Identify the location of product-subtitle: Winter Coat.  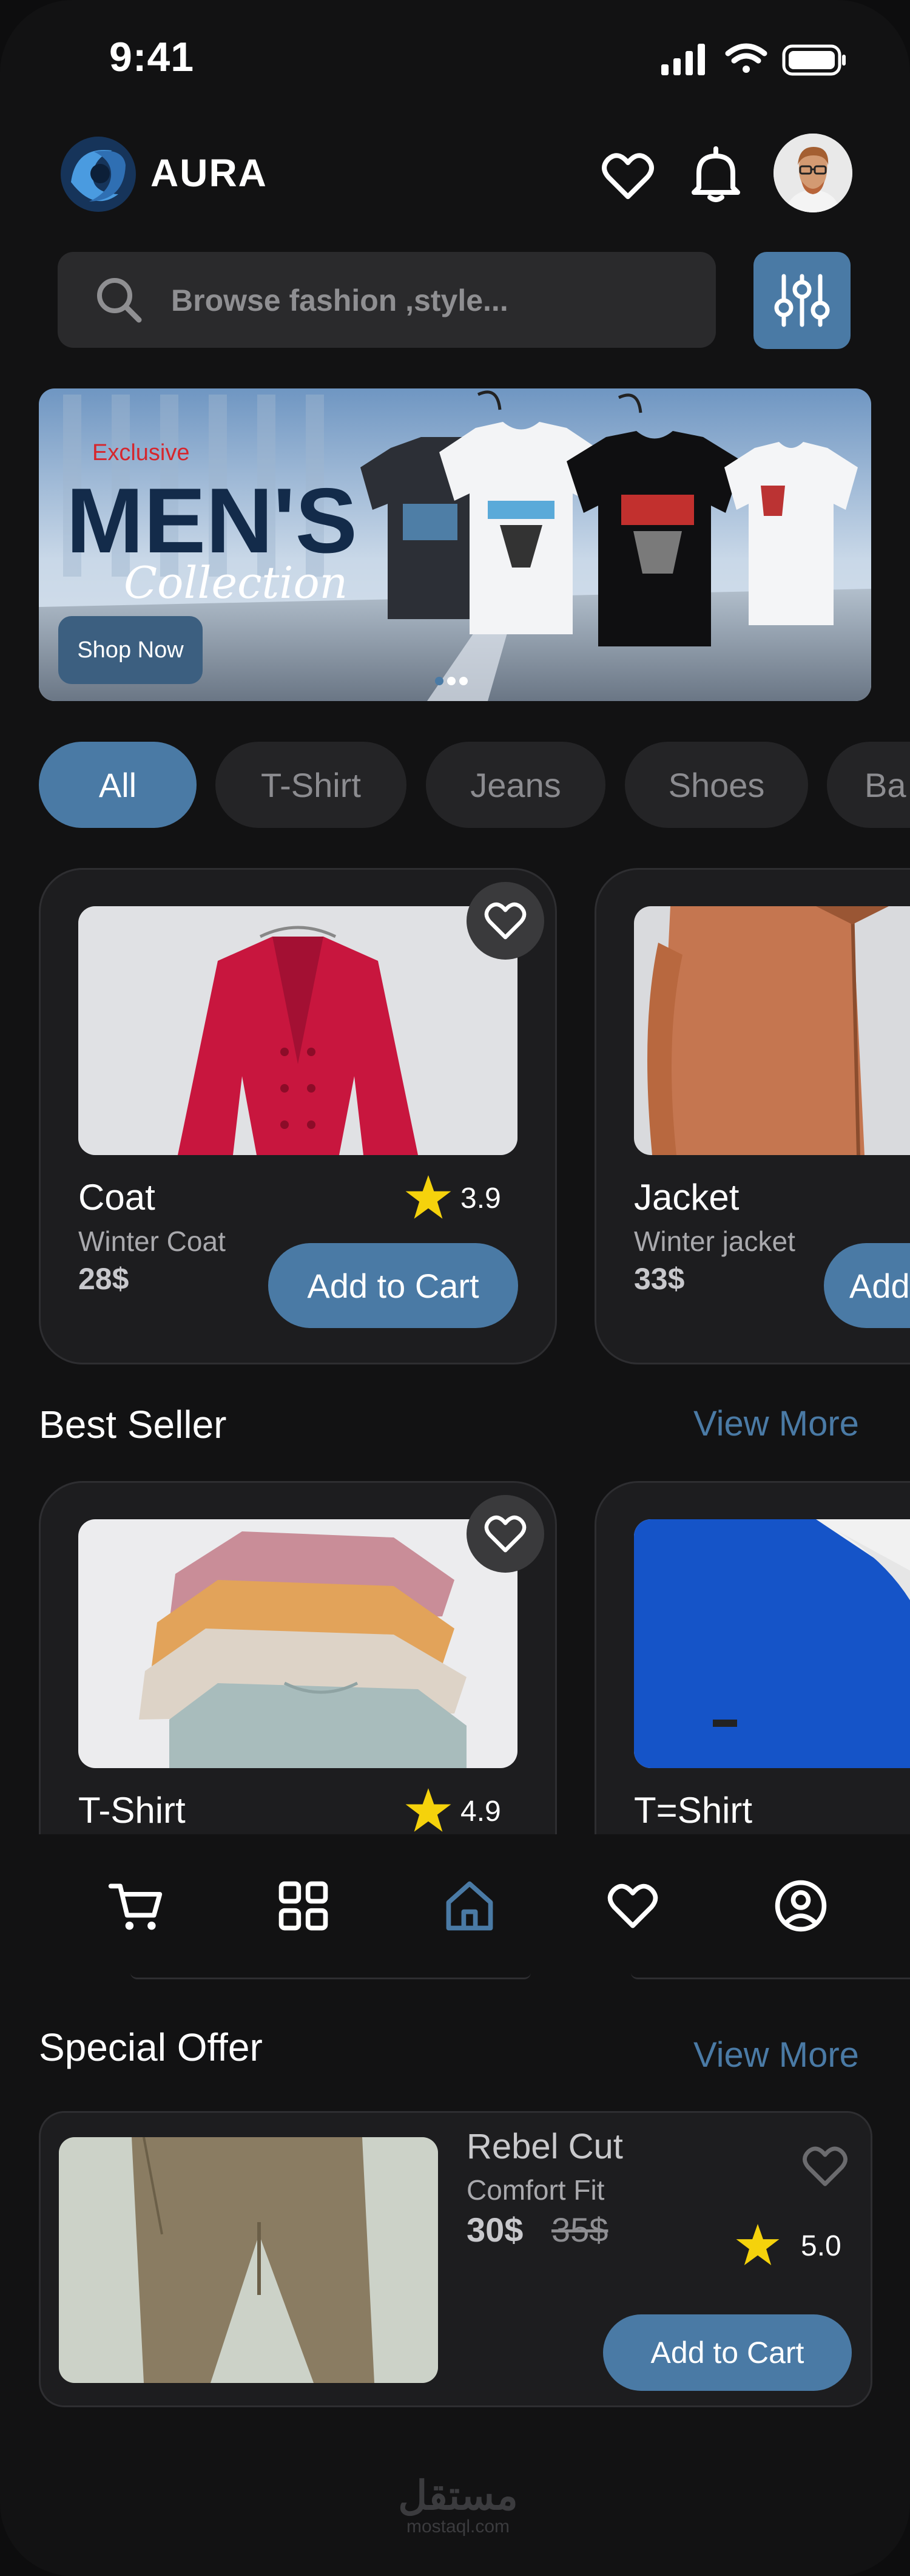
(152, 1241).